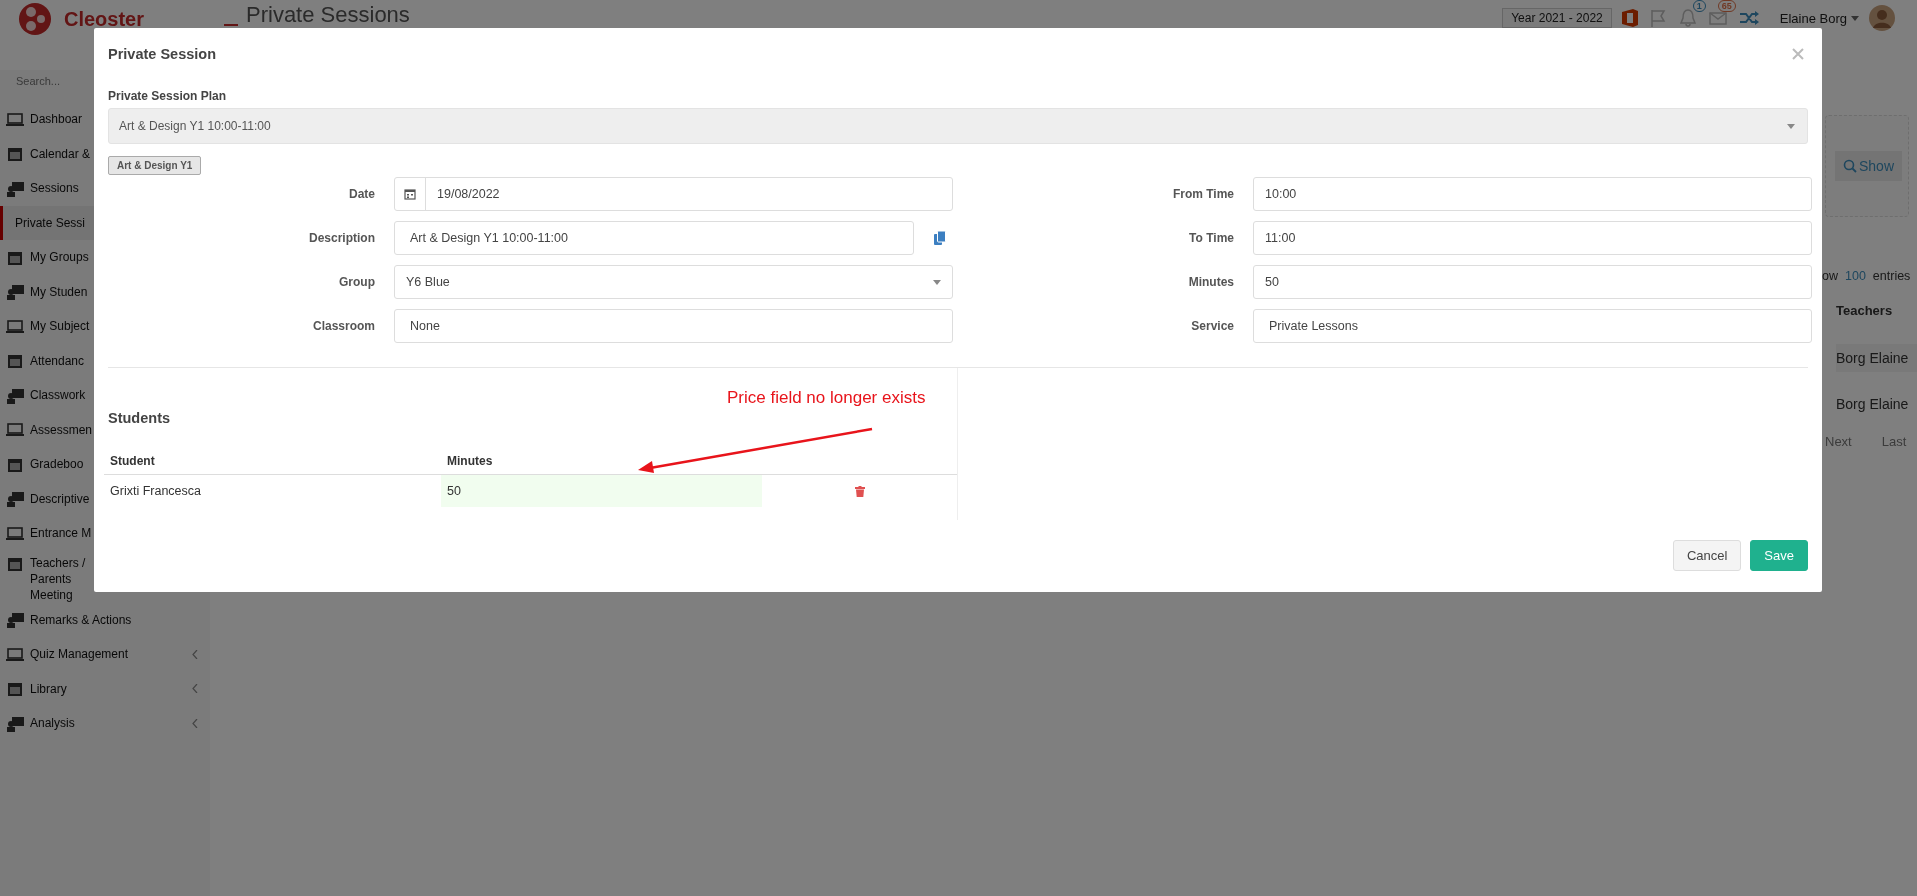 Image resolution: width=1917 pixels, height=896 pixels. What do you see at coordinates (356, 282) in the screenshot?
I see `field-label: Group` at bounding box center [356, 282].